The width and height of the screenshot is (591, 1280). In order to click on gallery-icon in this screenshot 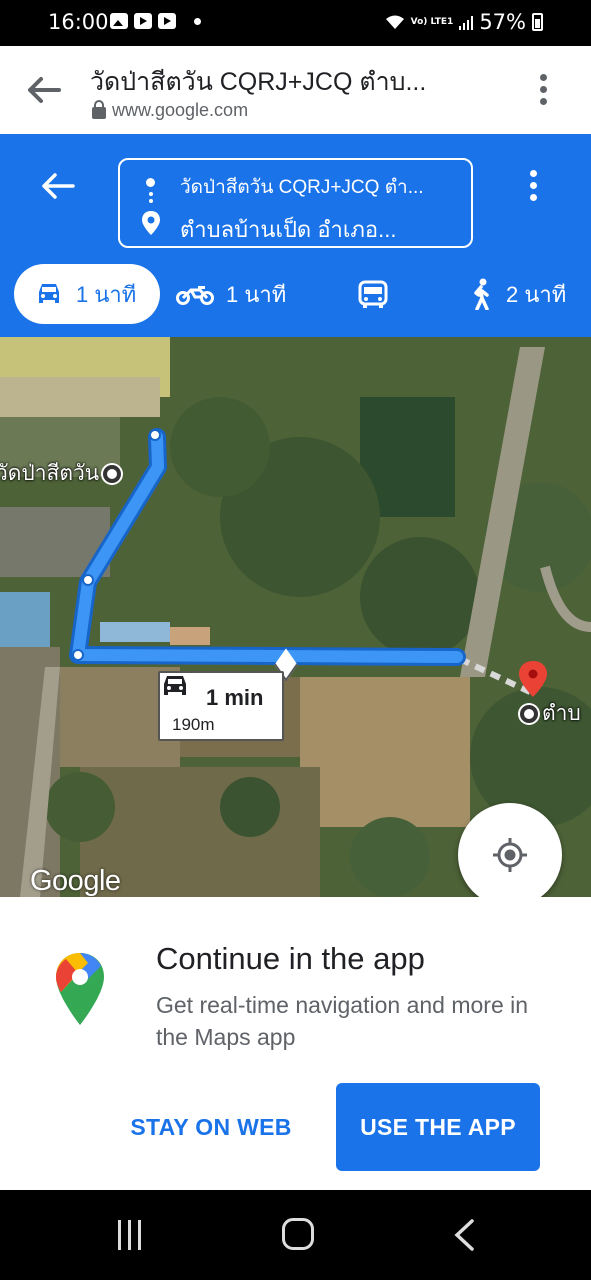, I will do `click(119, 21)`.